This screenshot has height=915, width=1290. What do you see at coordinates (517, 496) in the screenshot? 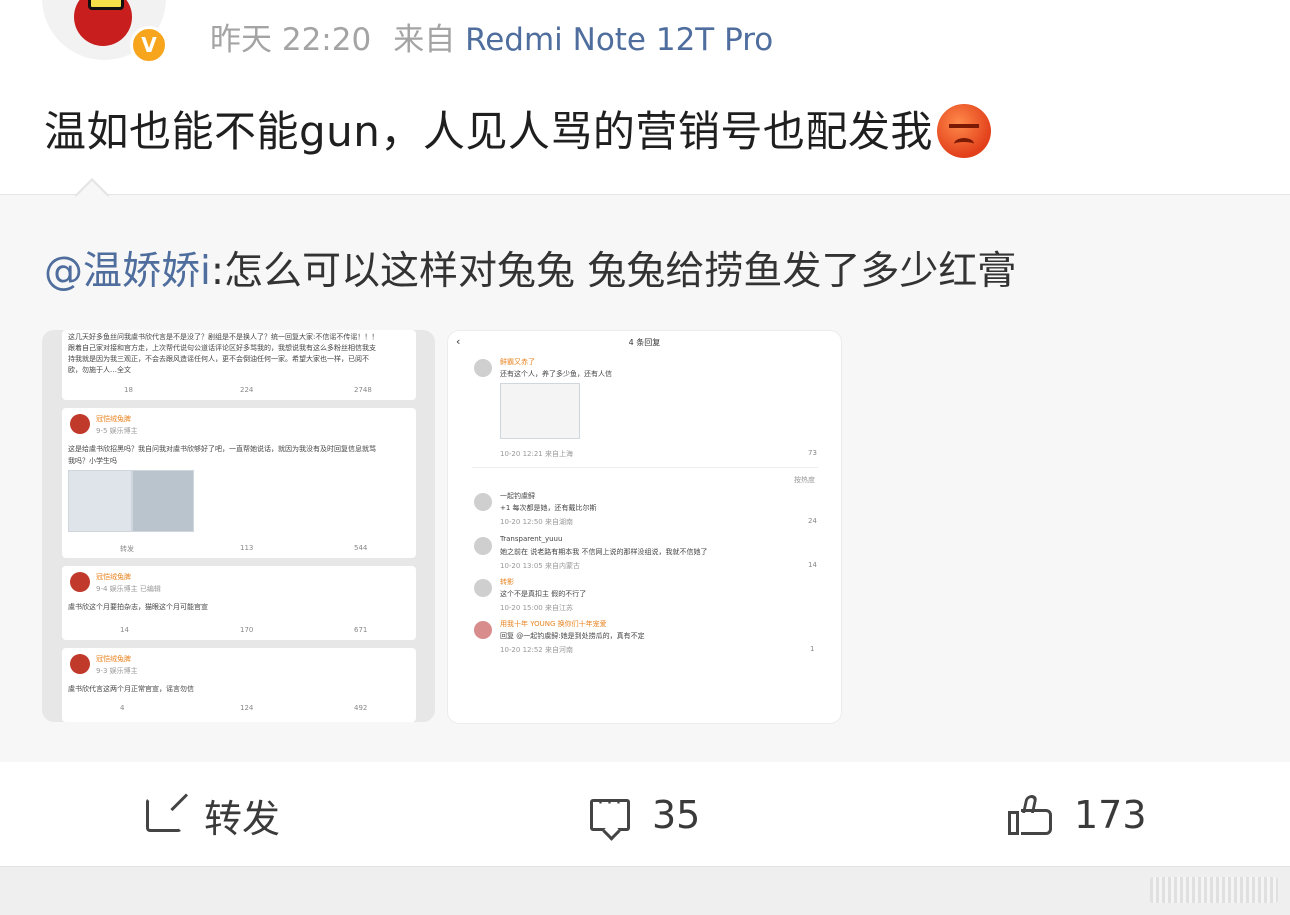
I see `s2-user: 一起钓虞鲟` at bounding box center [517, 496].